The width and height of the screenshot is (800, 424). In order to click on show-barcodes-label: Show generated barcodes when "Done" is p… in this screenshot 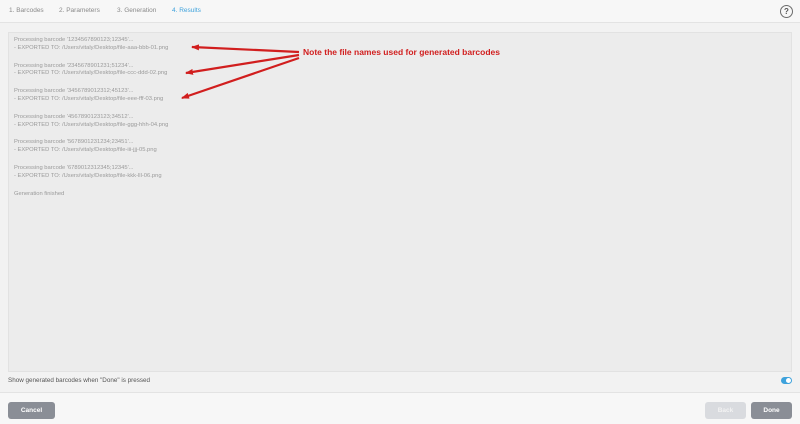, I will do `click(79, 380)`.